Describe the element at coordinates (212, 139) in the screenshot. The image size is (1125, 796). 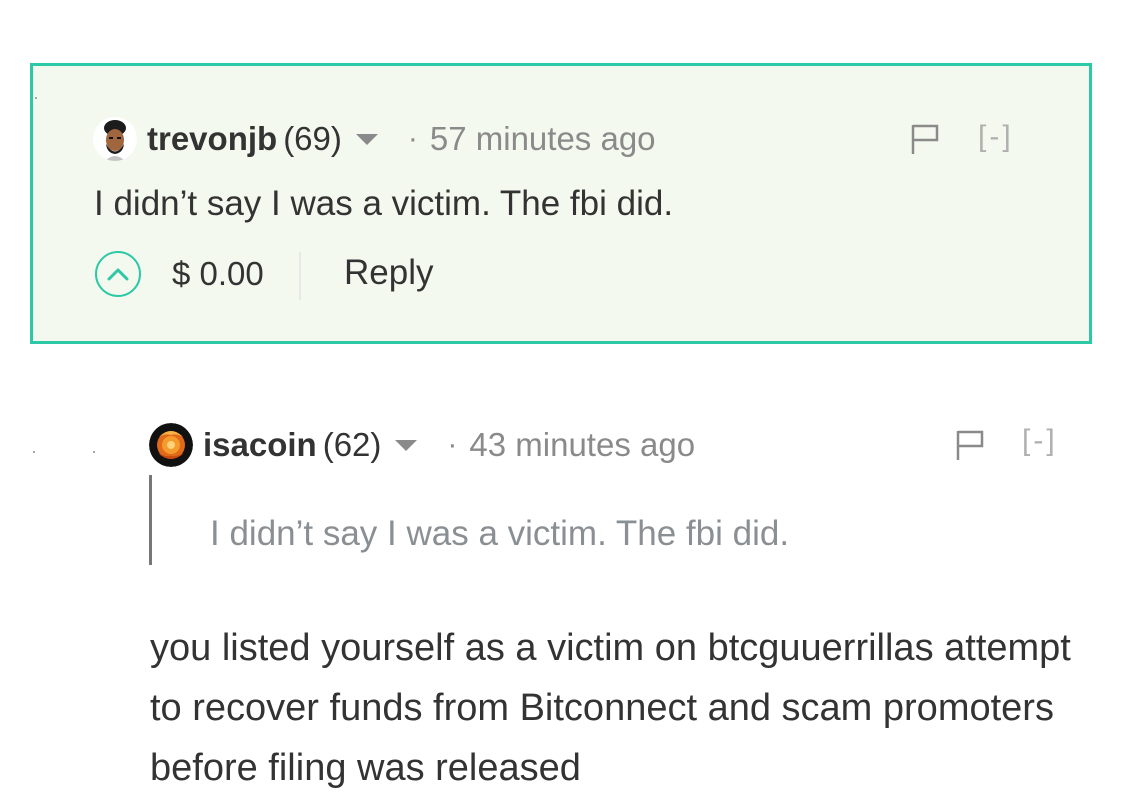
I see `username: trevonjb` at that location.